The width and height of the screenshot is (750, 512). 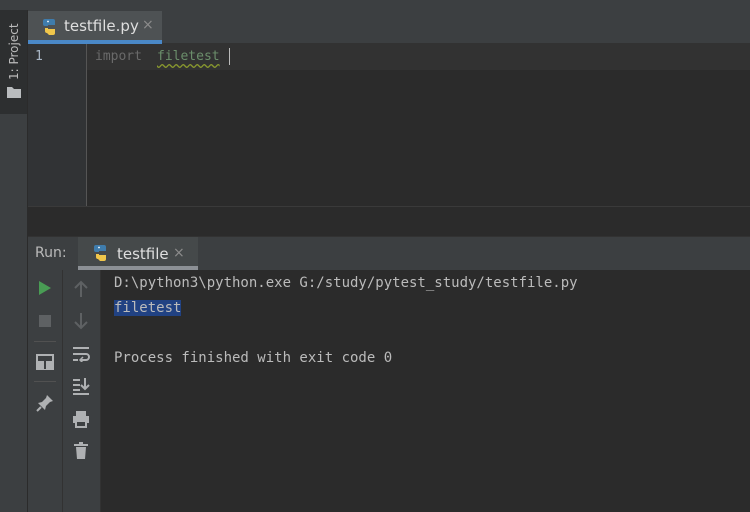 I want to click on console-exit-message: Process finished with exit code 0, so click(x=253, y=358).